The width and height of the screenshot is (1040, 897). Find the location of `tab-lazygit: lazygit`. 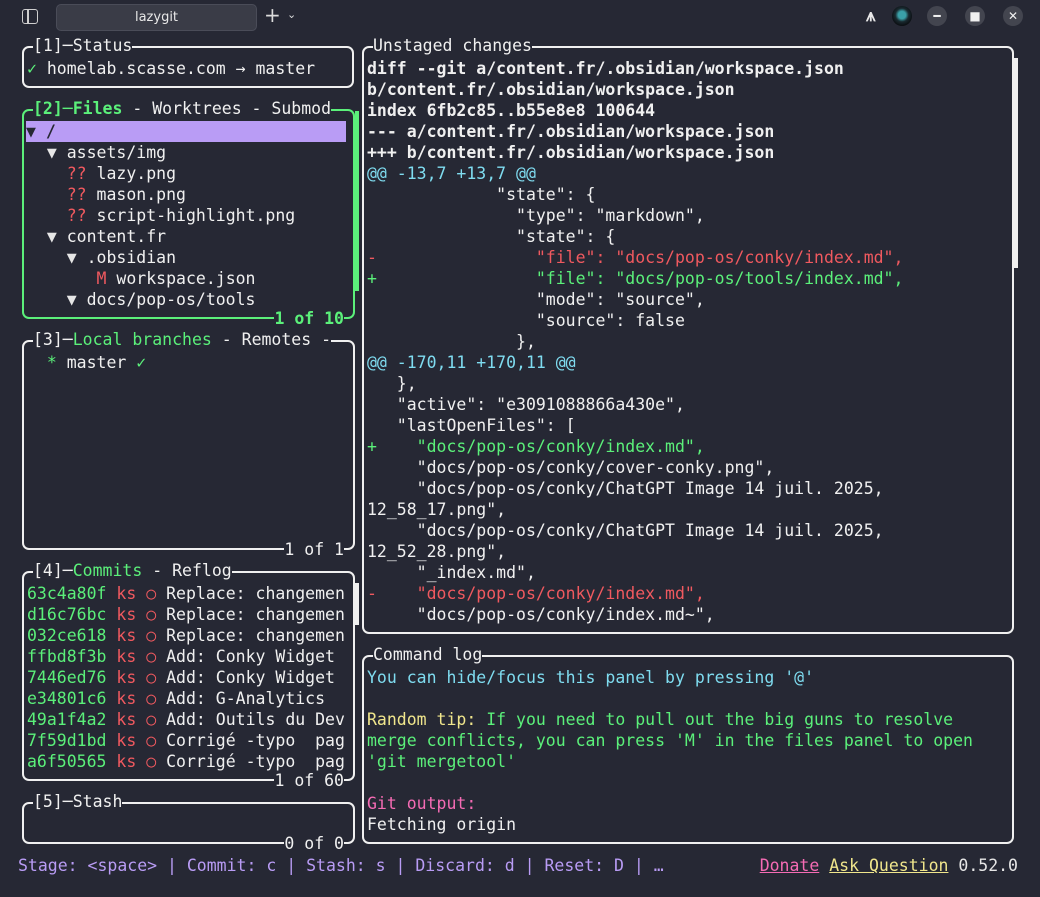

tab-lazygit: lazygit is located at coordinates (156, 17).